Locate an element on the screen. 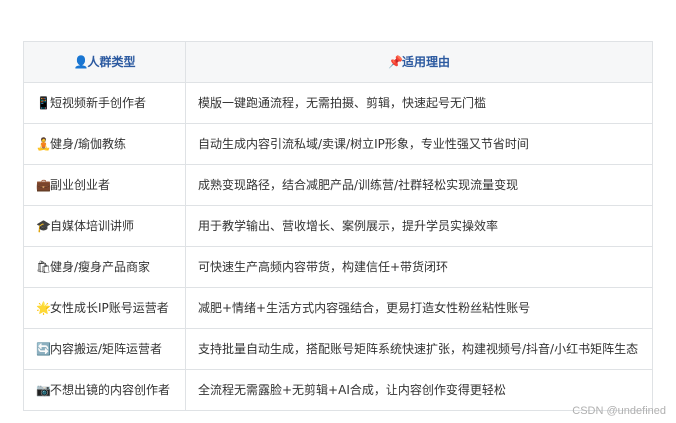  audience-type-cell: 📷不想出镜的内容创作者 is located at coordinates (104, 390).